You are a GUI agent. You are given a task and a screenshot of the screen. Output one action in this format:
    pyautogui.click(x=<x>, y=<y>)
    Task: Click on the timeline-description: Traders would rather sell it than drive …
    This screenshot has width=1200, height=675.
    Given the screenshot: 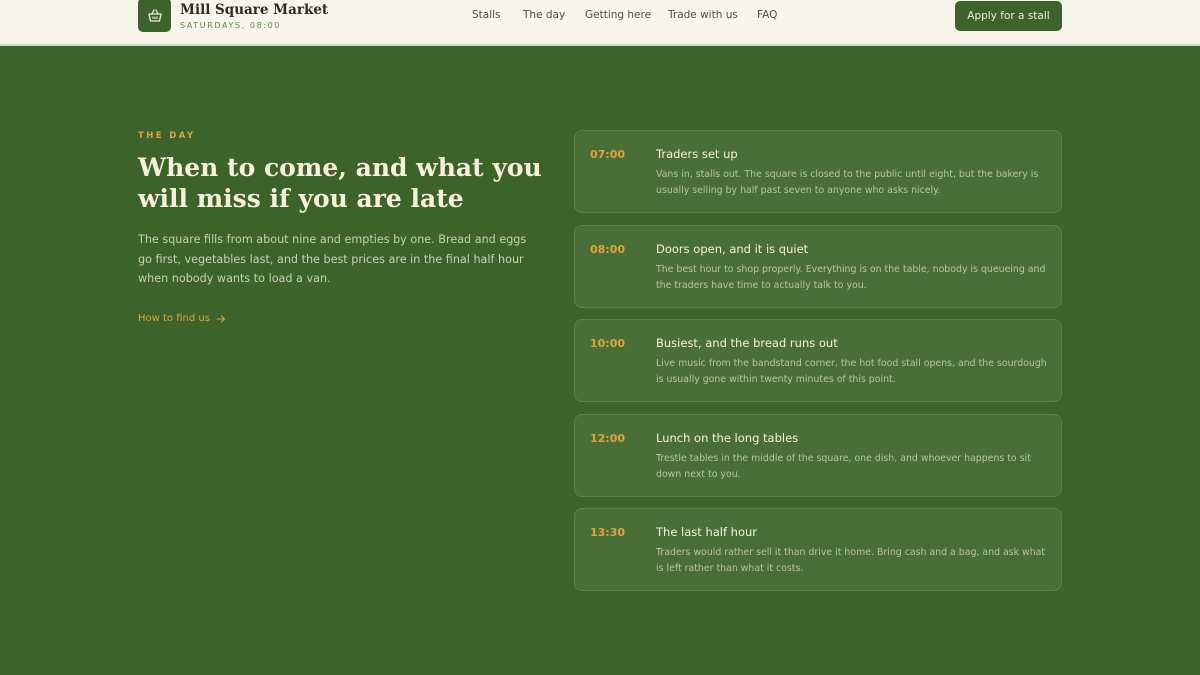 What is the action you would take?
    pyautogui.click(x=851, y=560)
    